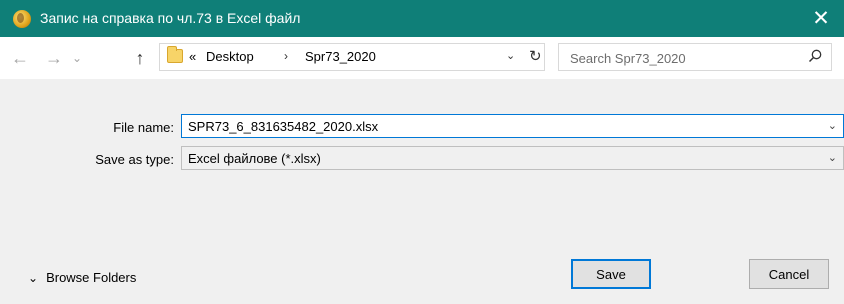 The width and height of the screenshot is (844, 304). I want to click on refresh-icon: ↻, so click(535, 56).